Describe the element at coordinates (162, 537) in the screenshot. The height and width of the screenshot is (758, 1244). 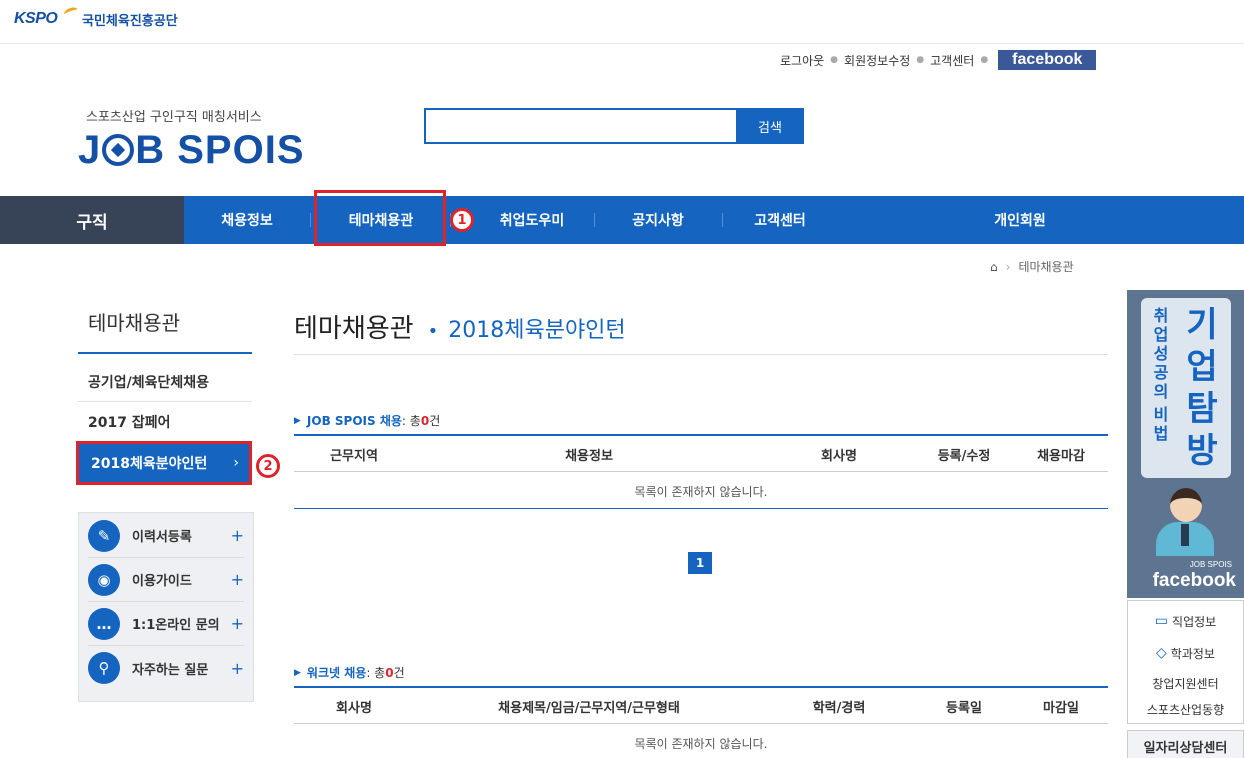
I see `quick-item-label: 이력서등록` at that location.